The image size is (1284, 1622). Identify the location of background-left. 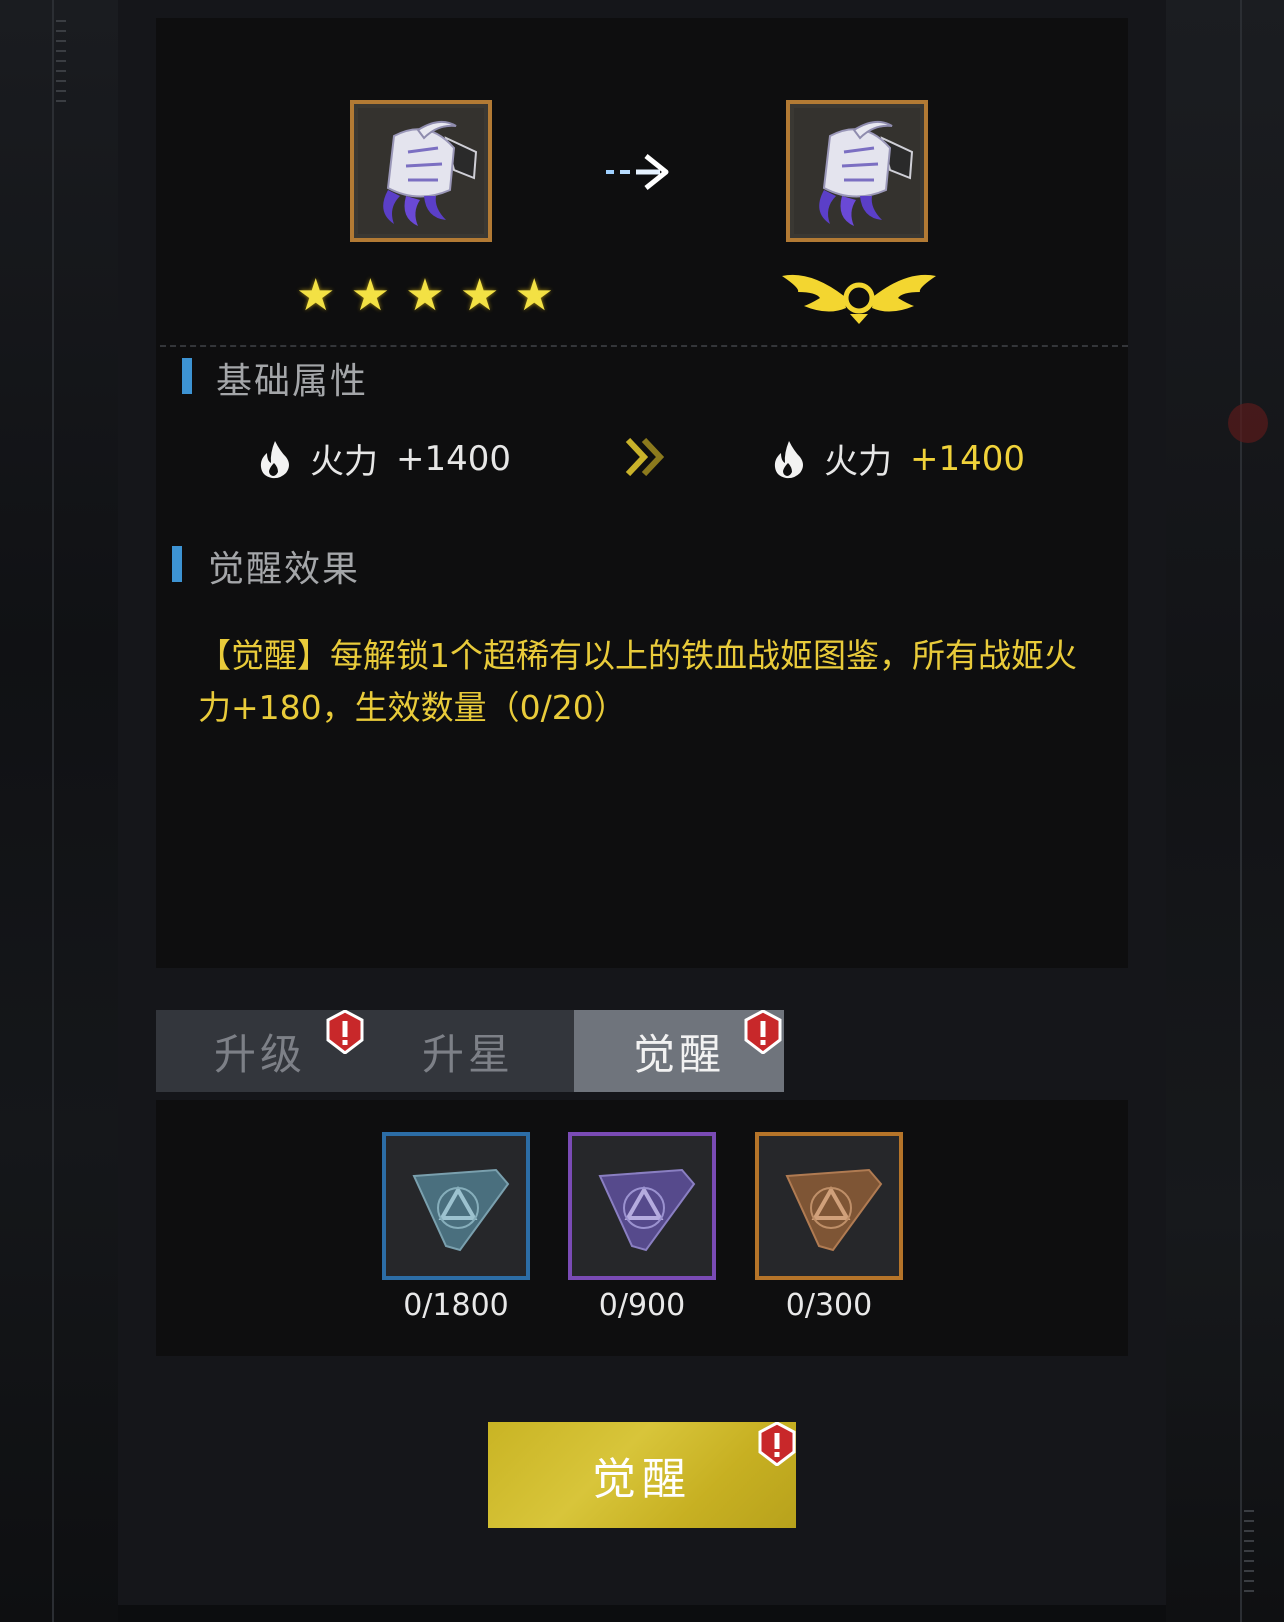
(59, 811).